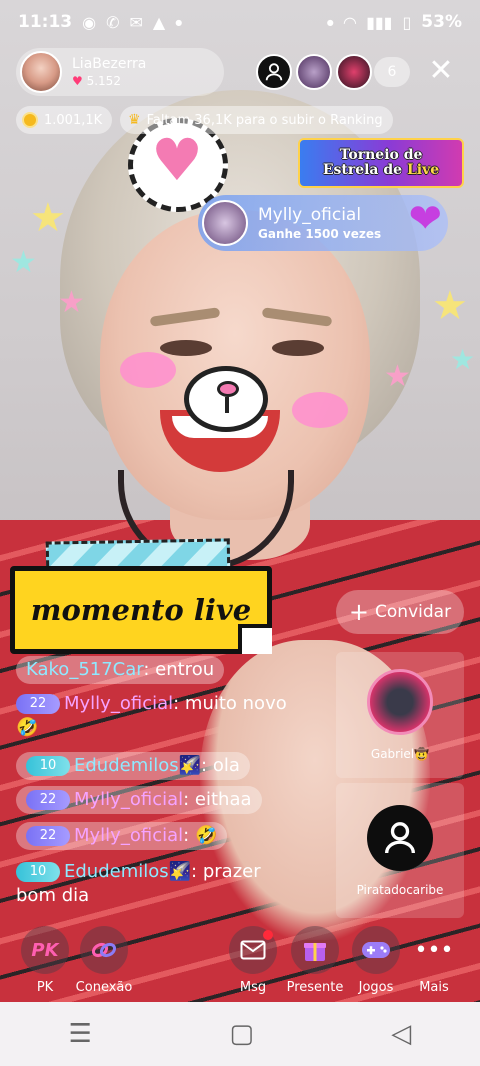 Image resolution: width=480 pixels, height=1066 pixels. I want to click on host-avatar, so click(41, 72).